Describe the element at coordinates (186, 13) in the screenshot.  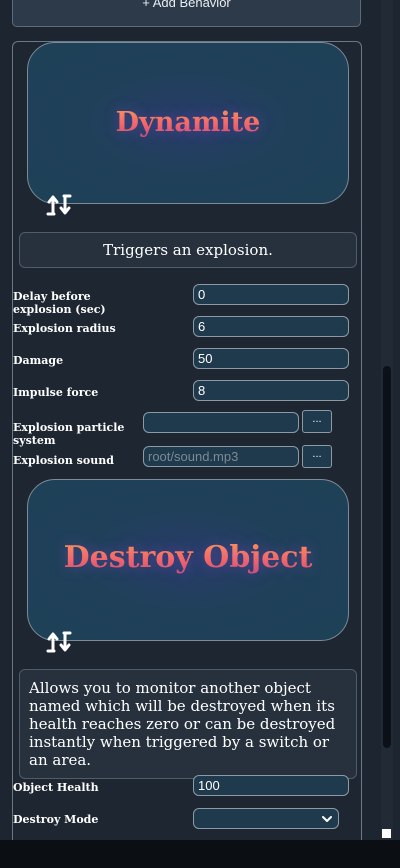
I see `add-behavior-button: + Add Behavior` at that location.